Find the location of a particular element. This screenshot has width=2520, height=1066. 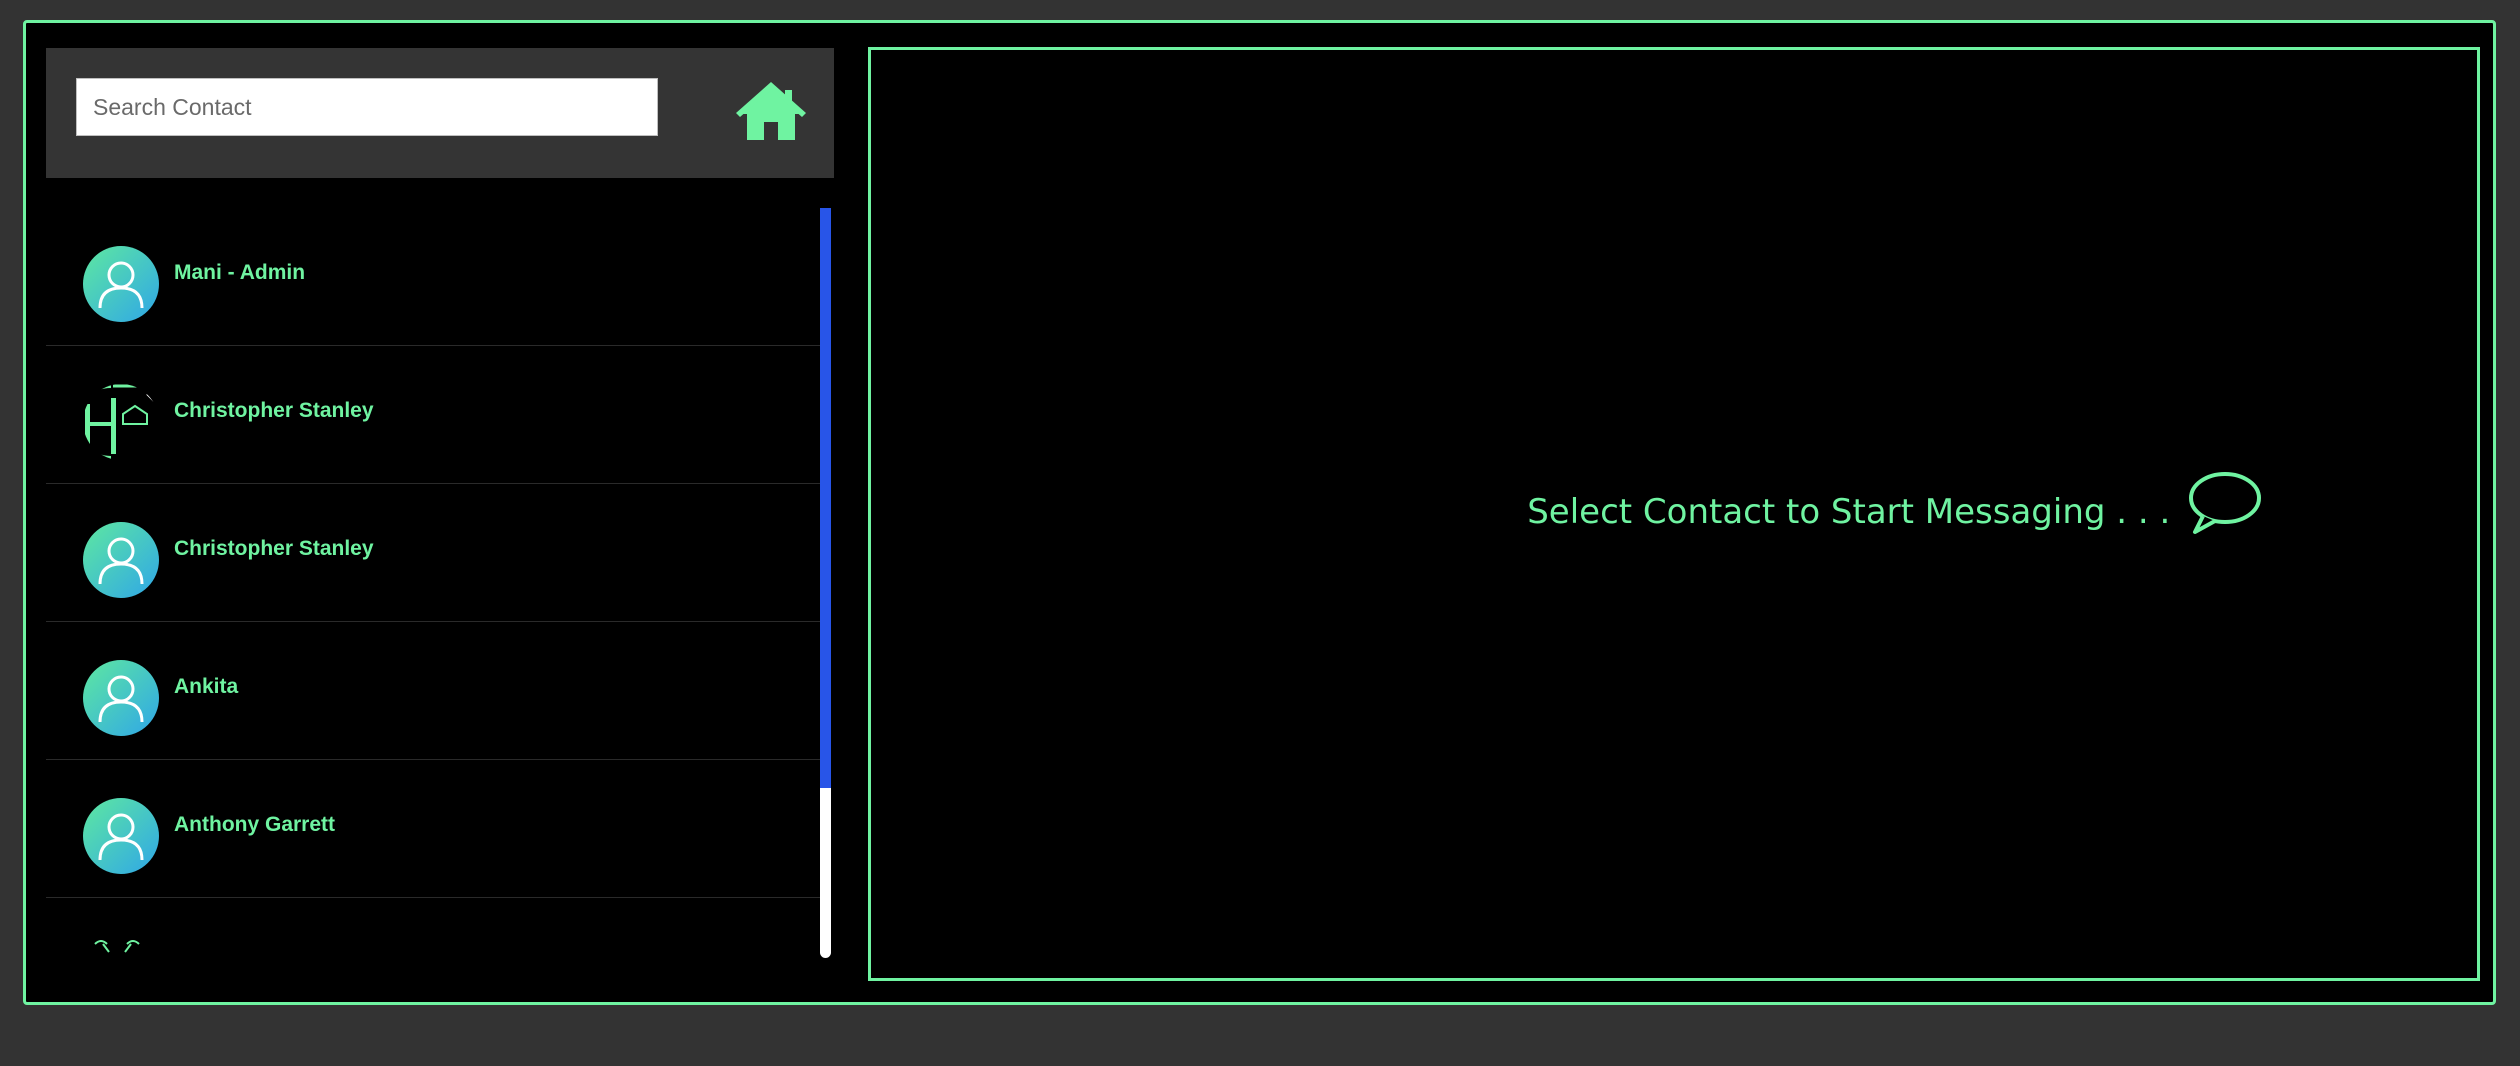

contact-item: Ankita is located at coordinates (433, 691).